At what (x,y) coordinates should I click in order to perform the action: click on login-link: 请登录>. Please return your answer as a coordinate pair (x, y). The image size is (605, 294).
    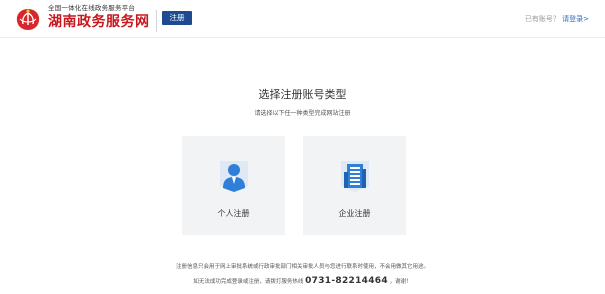
    Looking at the image, I should click on (575, 19).